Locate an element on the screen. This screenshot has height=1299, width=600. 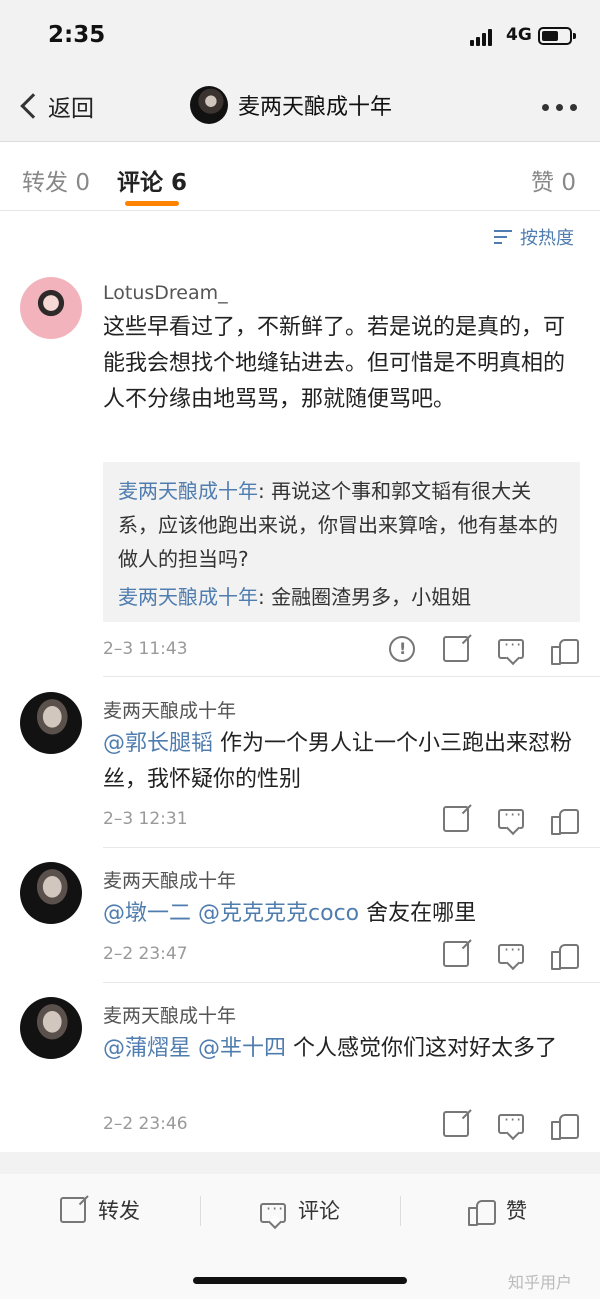
comment-body: 舍友在哪里 is located at coordinates (418, 913).